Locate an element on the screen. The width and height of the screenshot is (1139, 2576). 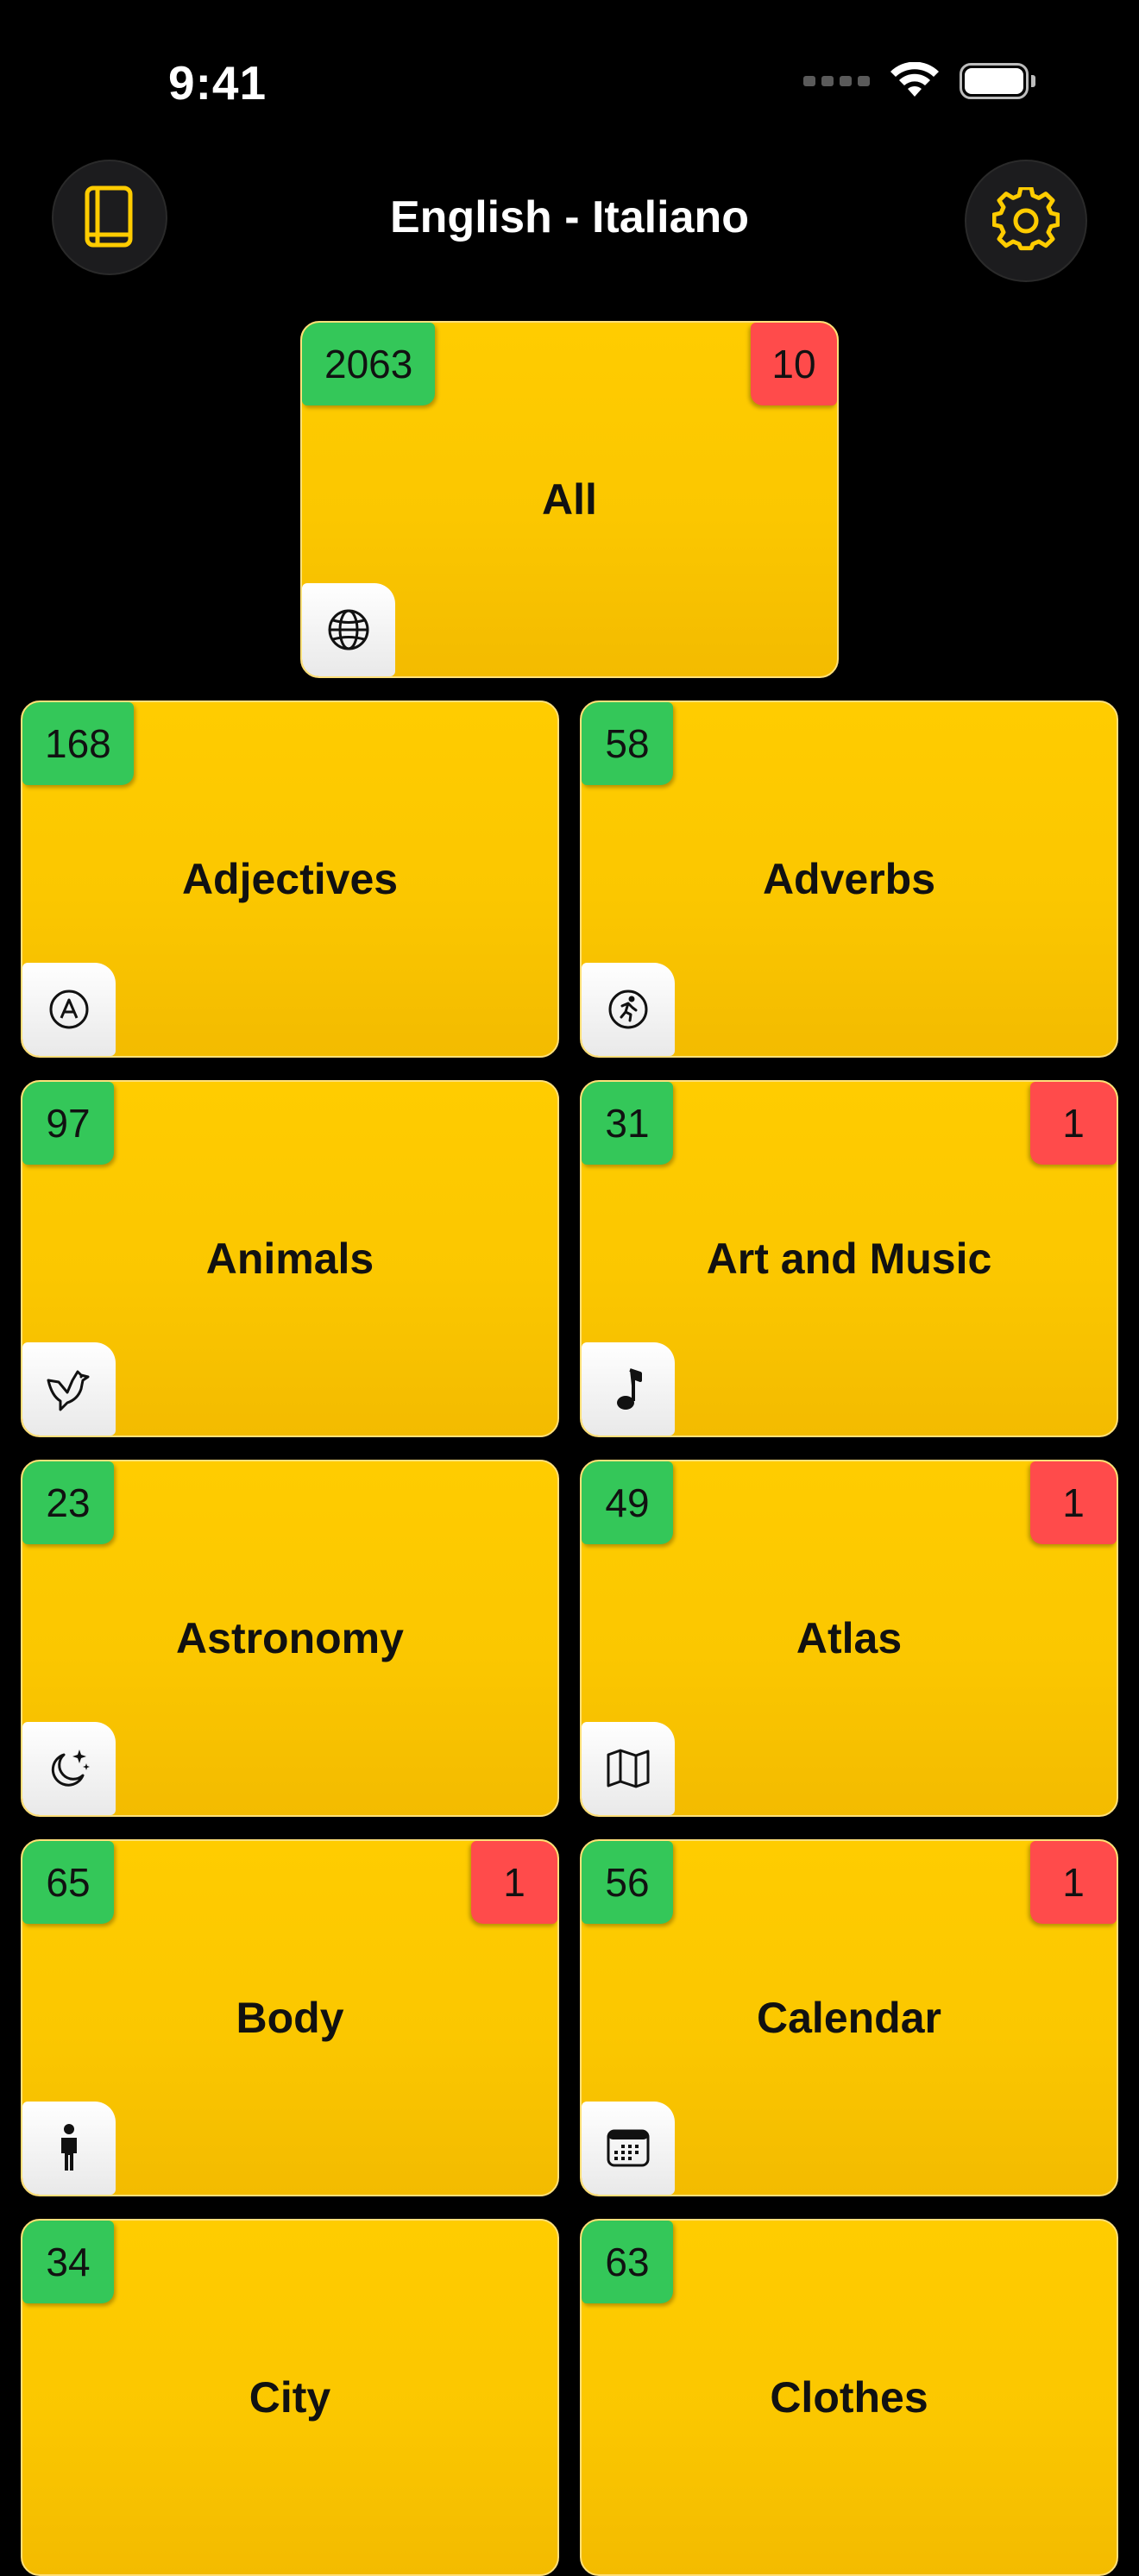
word-count-badge: 56 is located at coordinates (627, 1882).